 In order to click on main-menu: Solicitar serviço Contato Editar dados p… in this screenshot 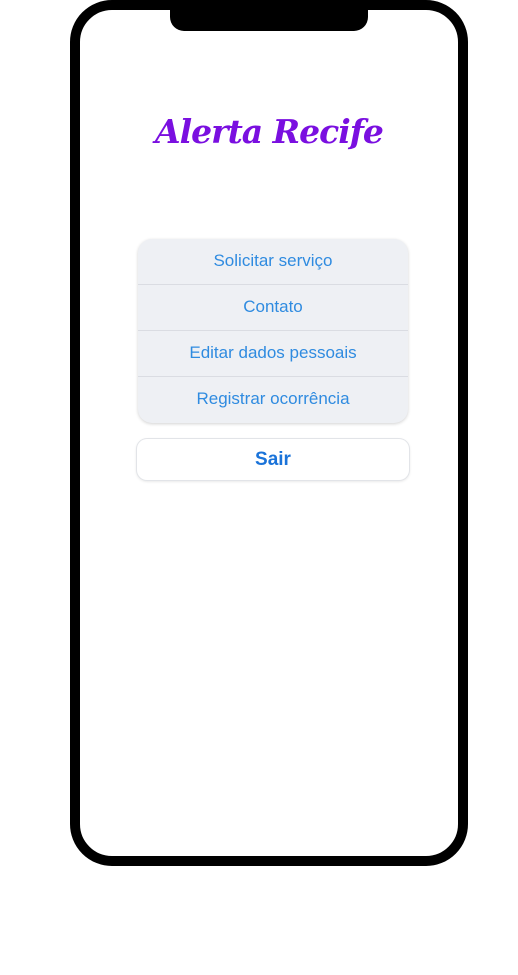, I will do `click(273, 331)`.